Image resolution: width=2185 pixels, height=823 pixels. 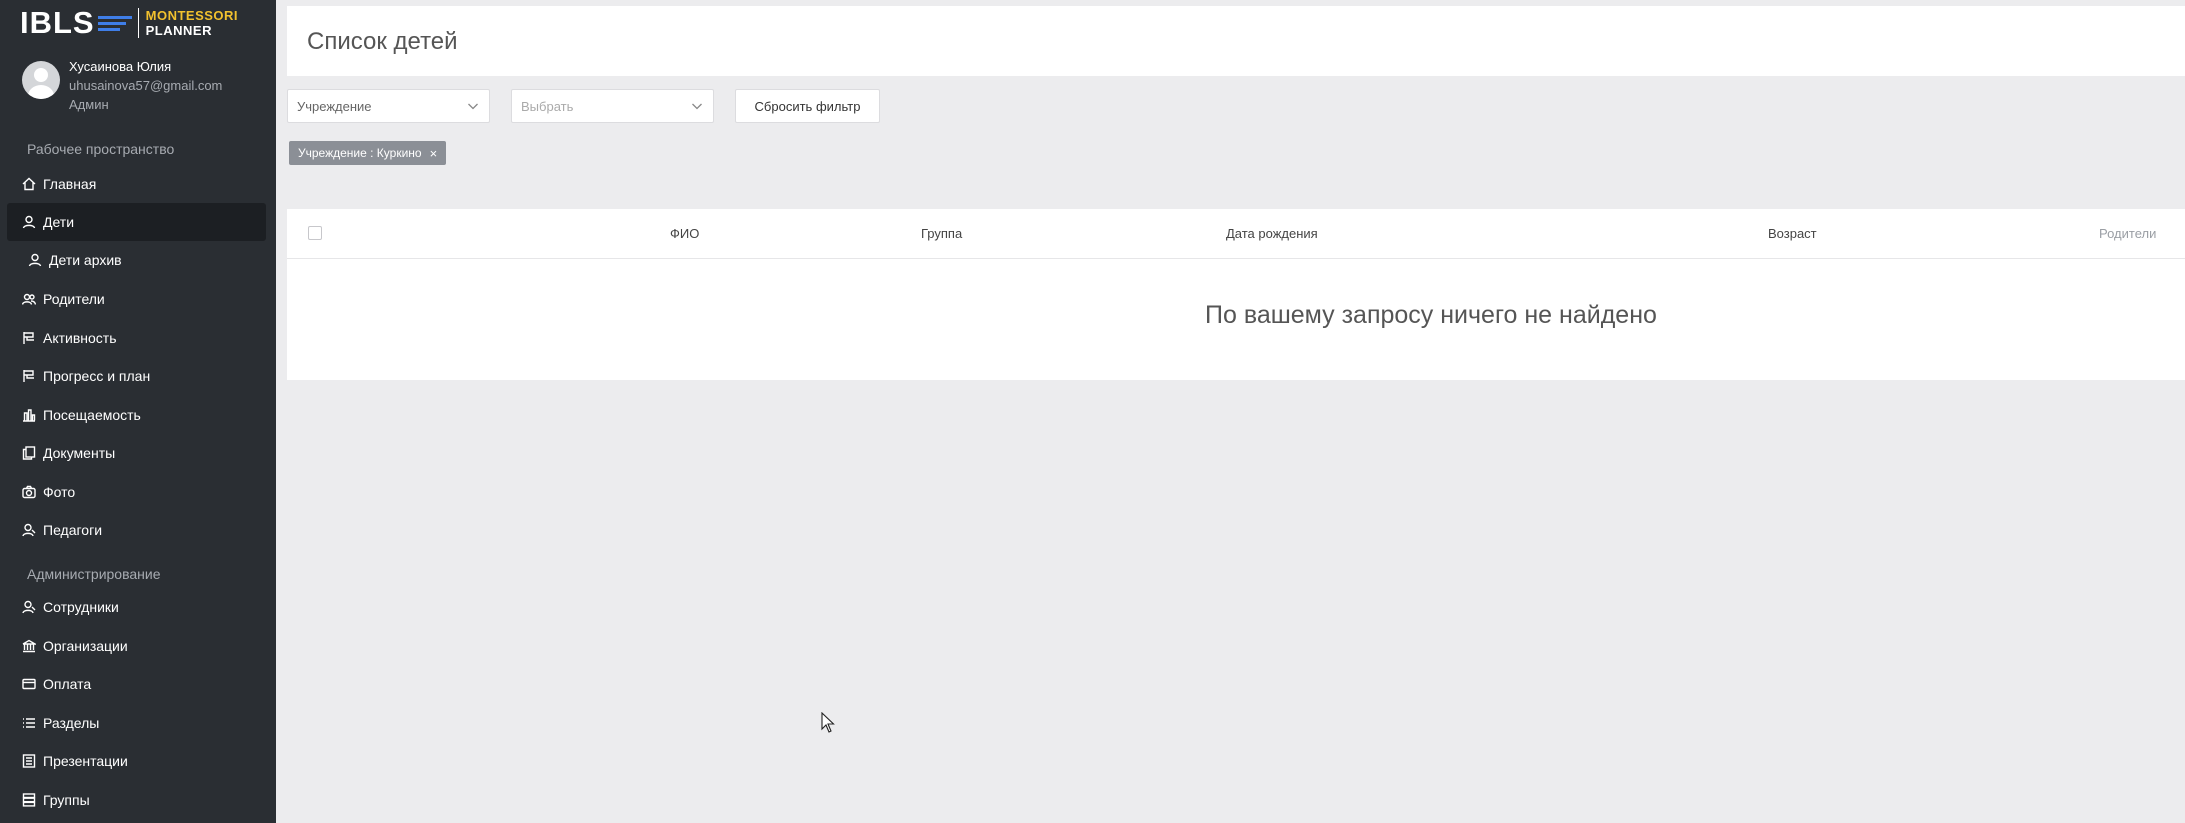 I want to click on presentation-icon, so click(x=29, y=761).